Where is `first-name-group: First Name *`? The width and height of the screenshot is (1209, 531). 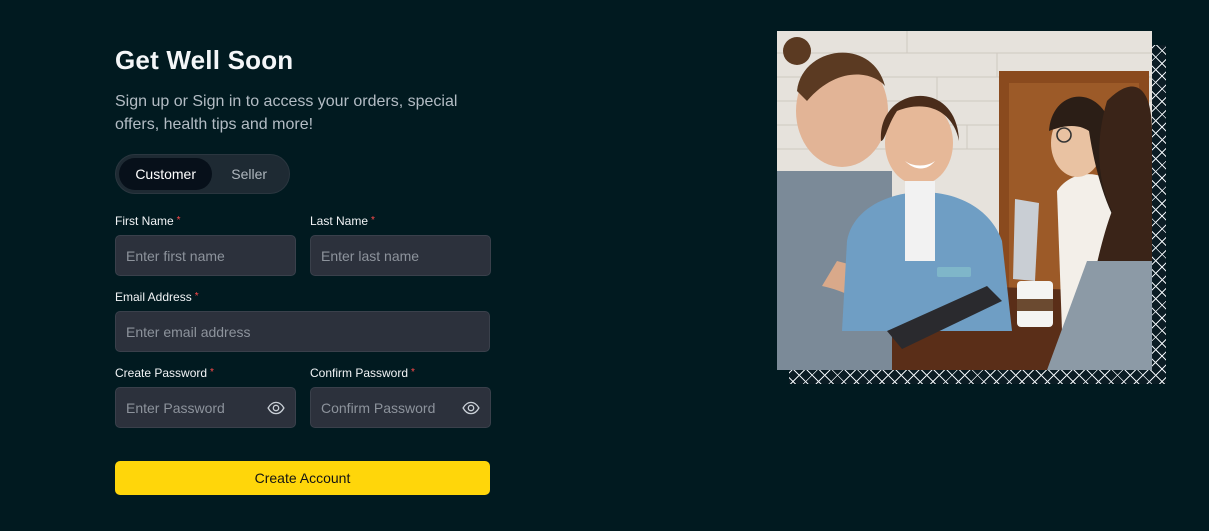
first-name-group: First Name * is located at coordinates (205, 245).